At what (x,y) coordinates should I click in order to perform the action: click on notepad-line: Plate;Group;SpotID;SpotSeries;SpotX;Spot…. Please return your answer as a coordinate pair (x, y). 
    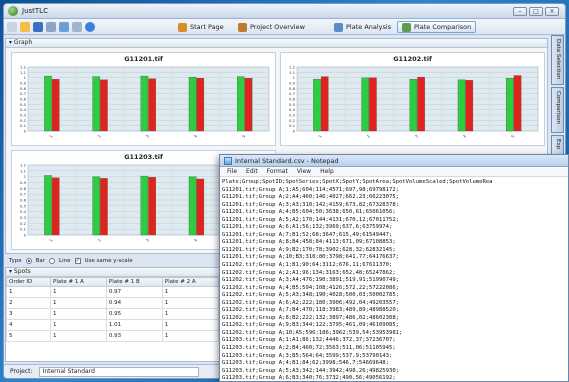
    Looking at the image, I should click on (357, 182).